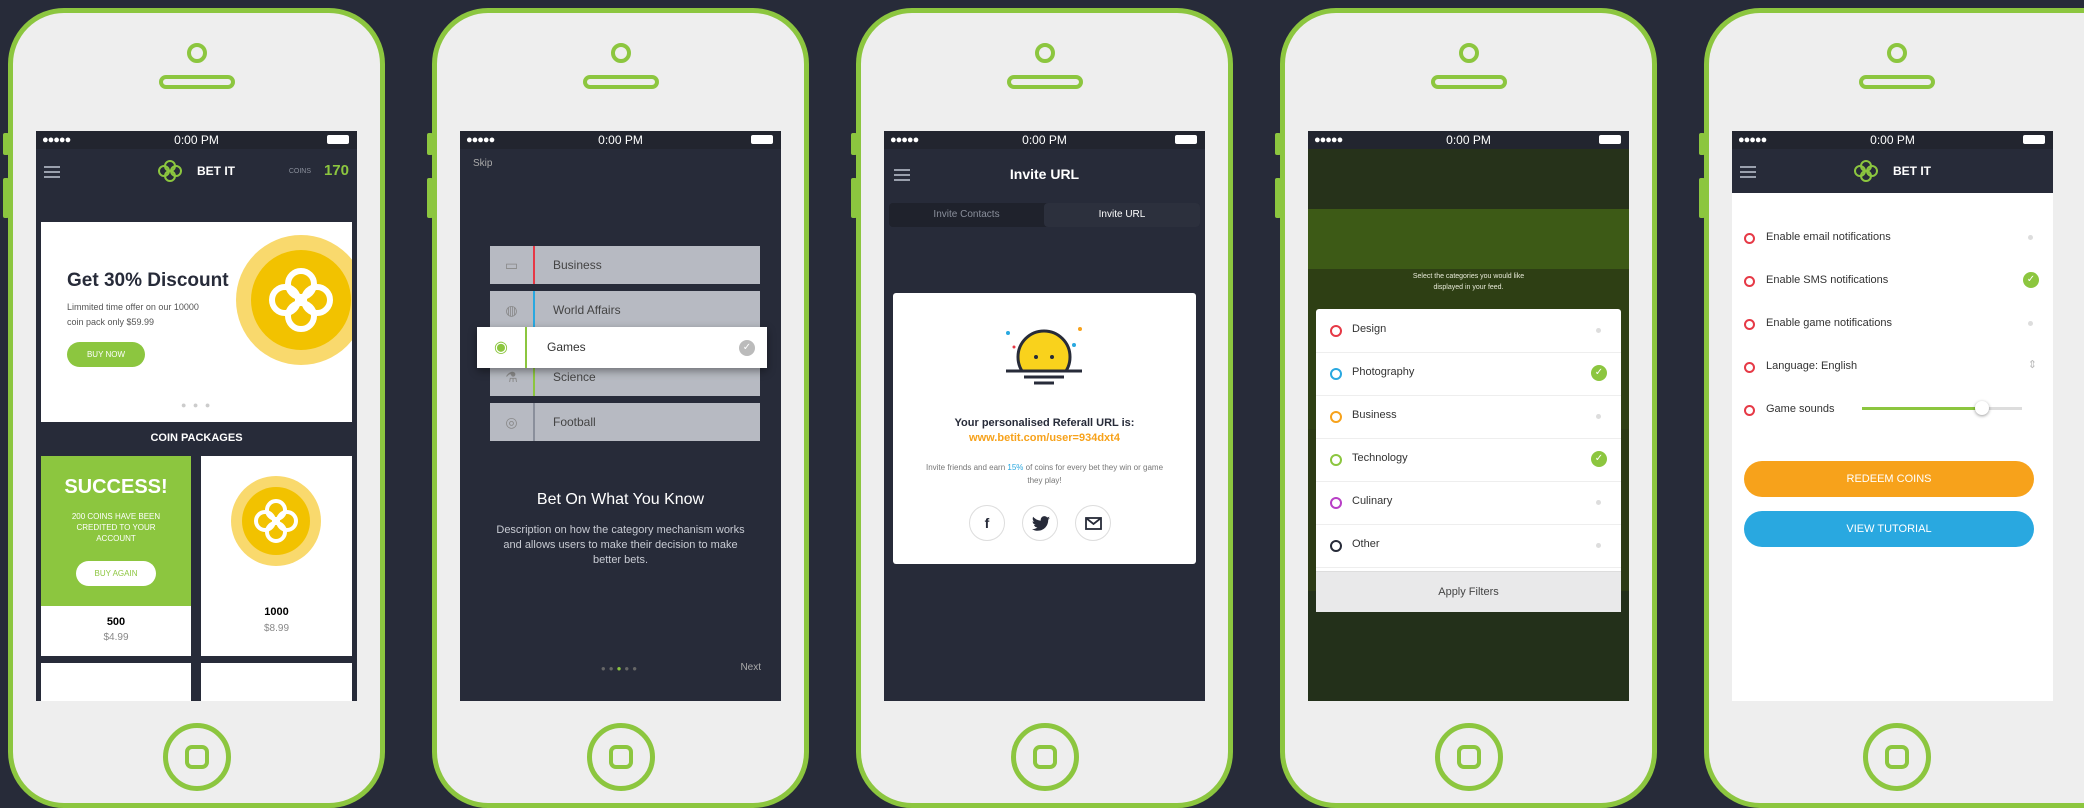  What do you see at coordinates (1892, 244) in the screenshot?
I see `settings-row: Enable email notifications` at bounding box center [1892, 244].